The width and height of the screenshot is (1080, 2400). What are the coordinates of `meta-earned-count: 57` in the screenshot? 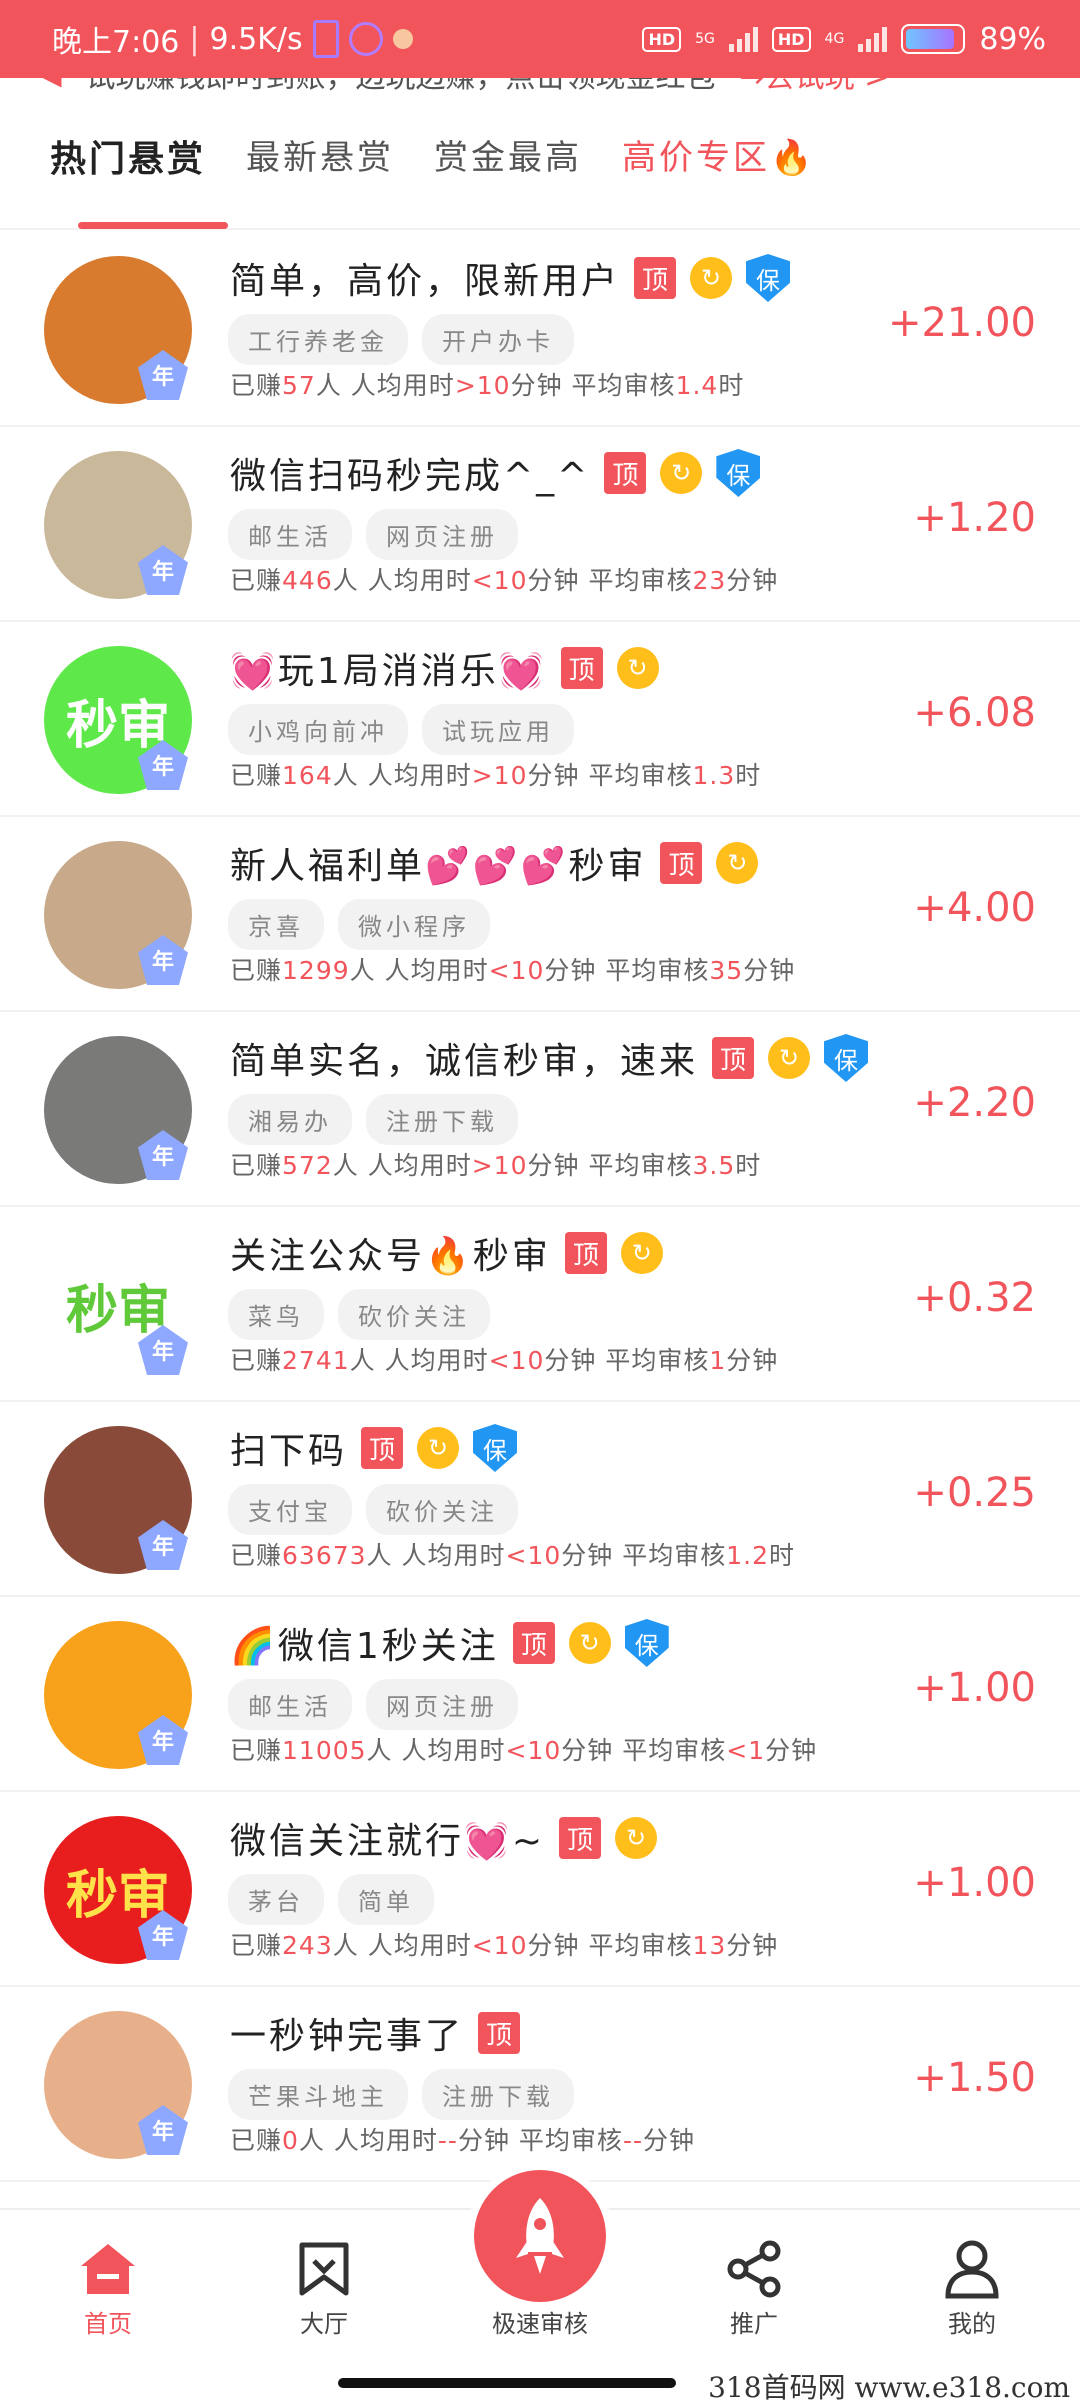 It's located at (299, 385).